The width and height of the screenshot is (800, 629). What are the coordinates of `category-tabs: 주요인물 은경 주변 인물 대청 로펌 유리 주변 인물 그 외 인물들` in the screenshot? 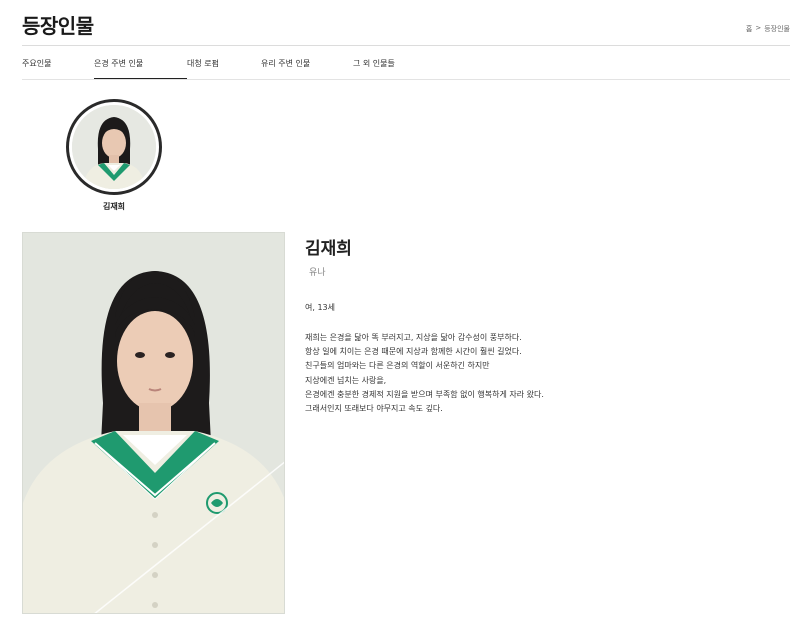 It's located at (217, 62).